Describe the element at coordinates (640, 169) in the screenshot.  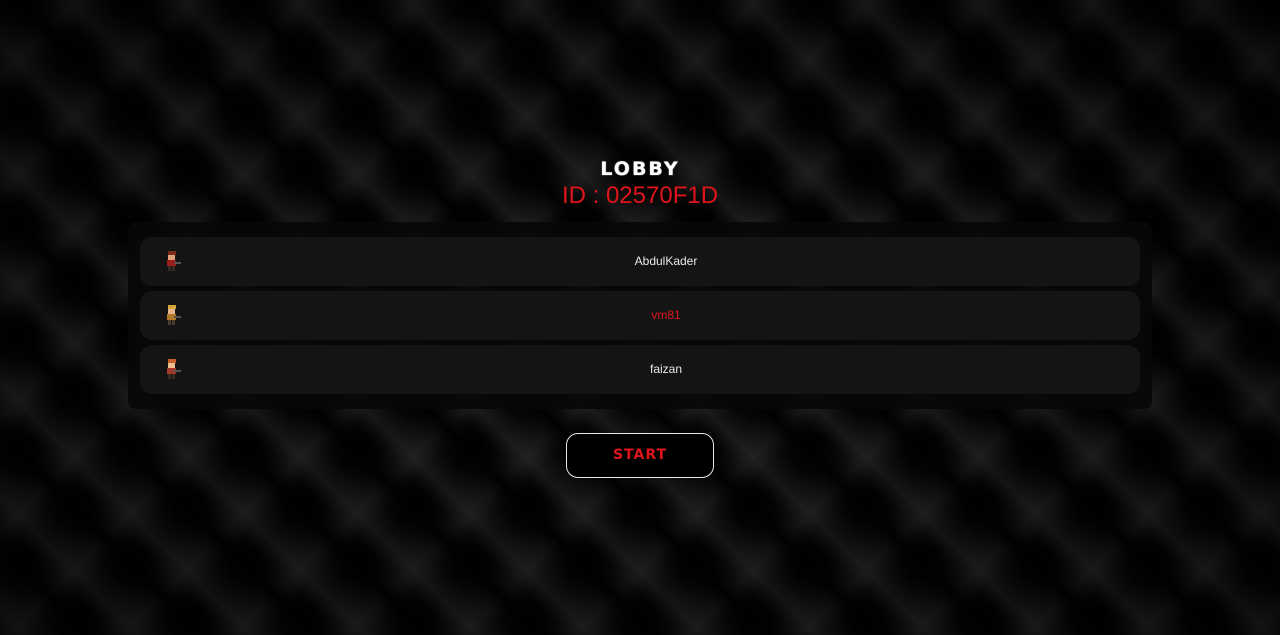
I see `lobby-title: LOBBY` at that location.